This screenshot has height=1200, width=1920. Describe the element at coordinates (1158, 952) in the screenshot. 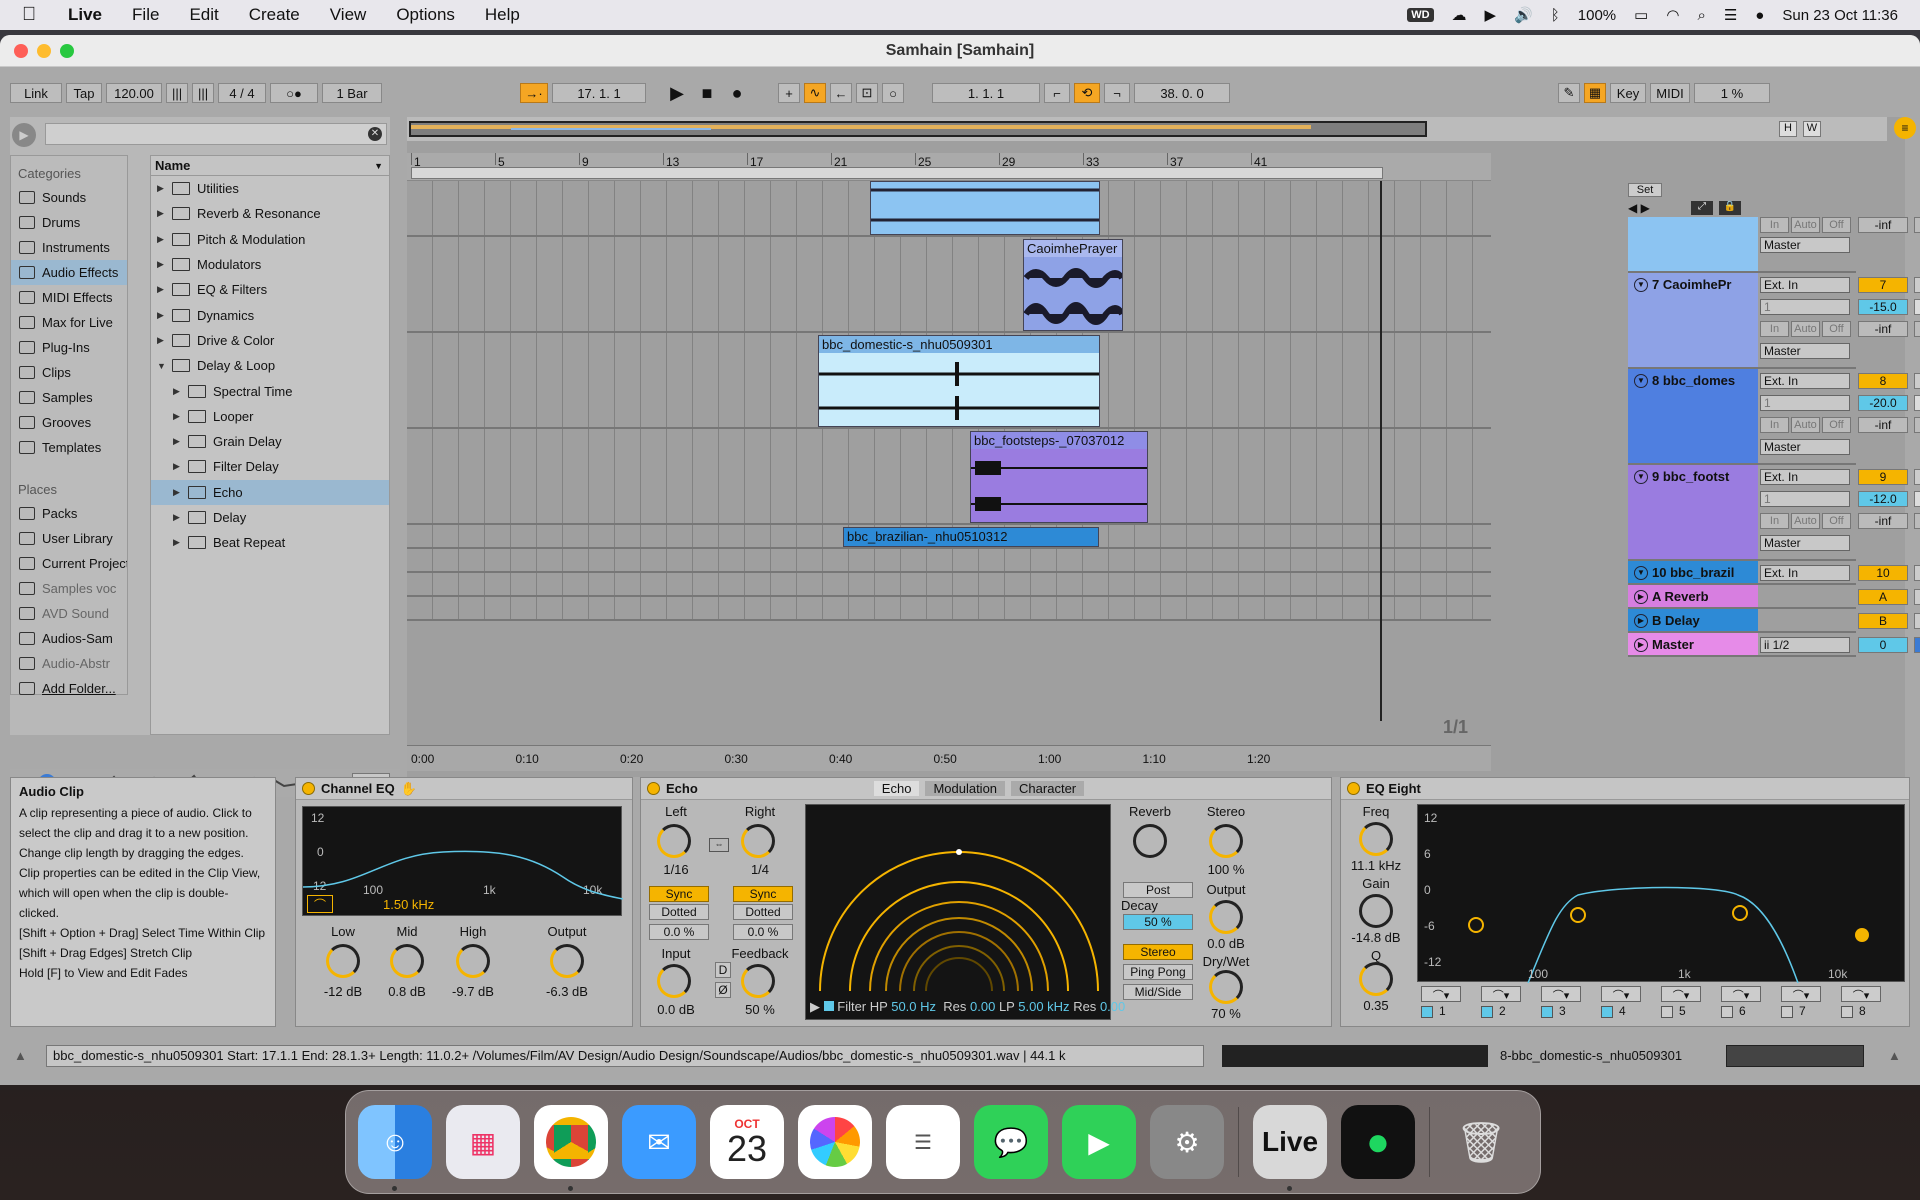

I see `stereo-mode-button: Stereo` at that location.